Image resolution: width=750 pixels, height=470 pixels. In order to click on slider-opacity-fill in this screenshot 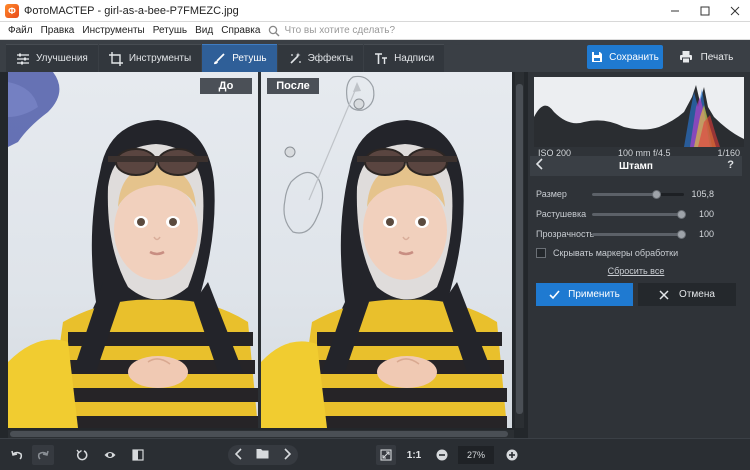, I will do `click(637, 234)`.